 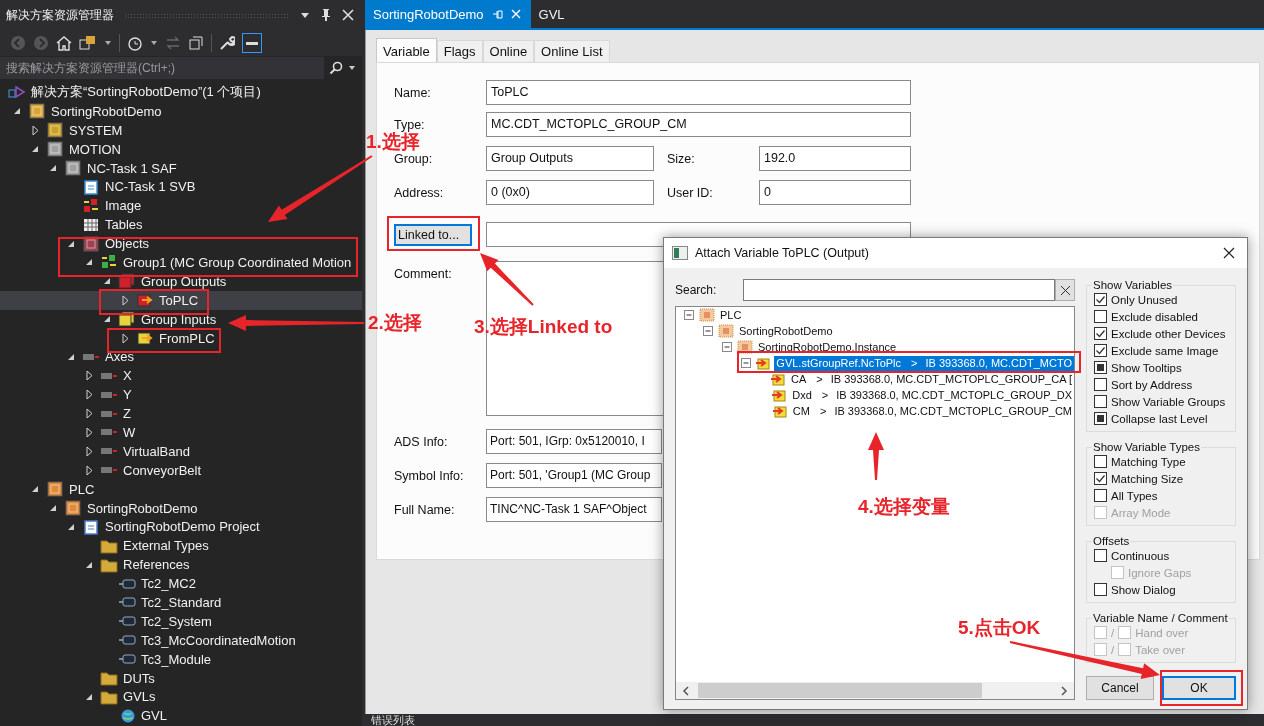 I want to click on tree-item-label: ToPLC, so click(x=179, y=300).